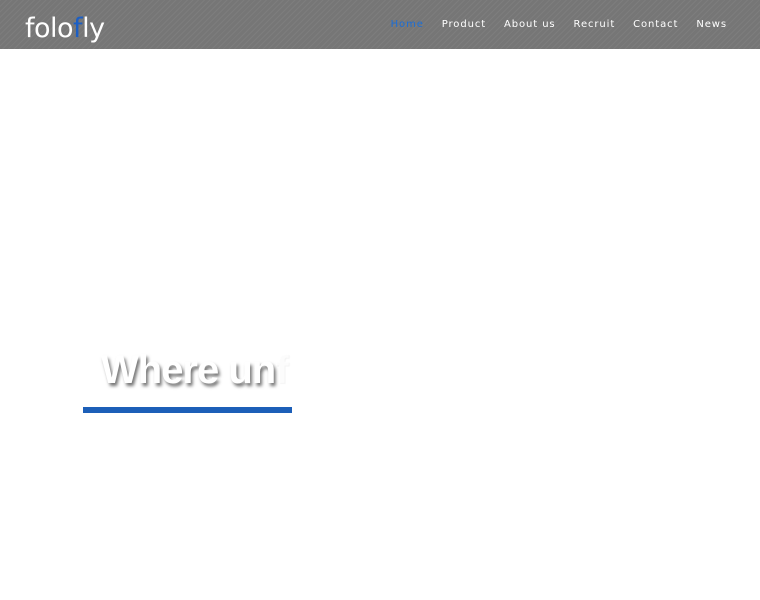  Describe the element at coordinates (281, 370) in the screenshot. I see `hero-heading-fading-char: f` at that location.